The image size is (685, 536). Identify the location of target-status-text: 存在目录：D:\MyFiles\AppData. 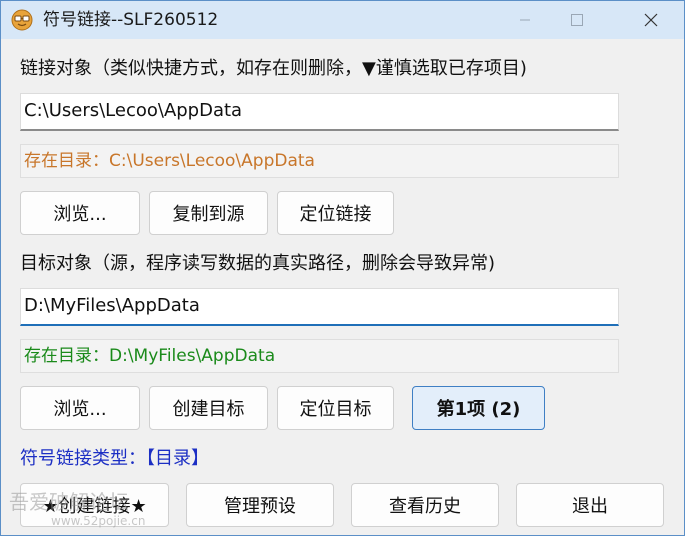
(319, 356).